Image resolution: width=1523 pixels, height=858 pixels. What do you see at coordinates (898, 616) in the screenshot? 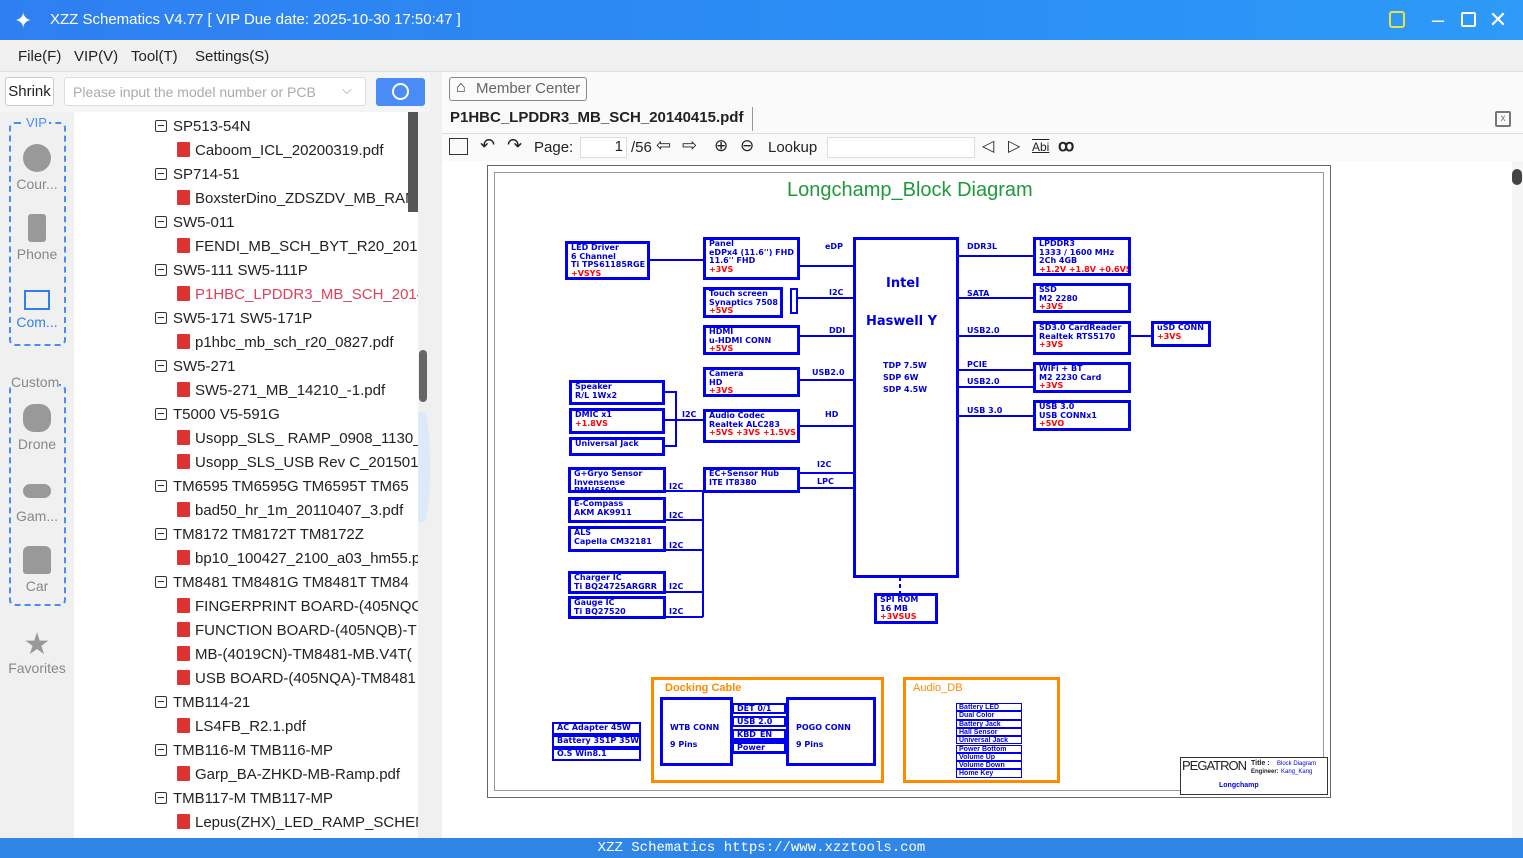
I see `block-power: +3VSUS` at bounding box center [898, 616].